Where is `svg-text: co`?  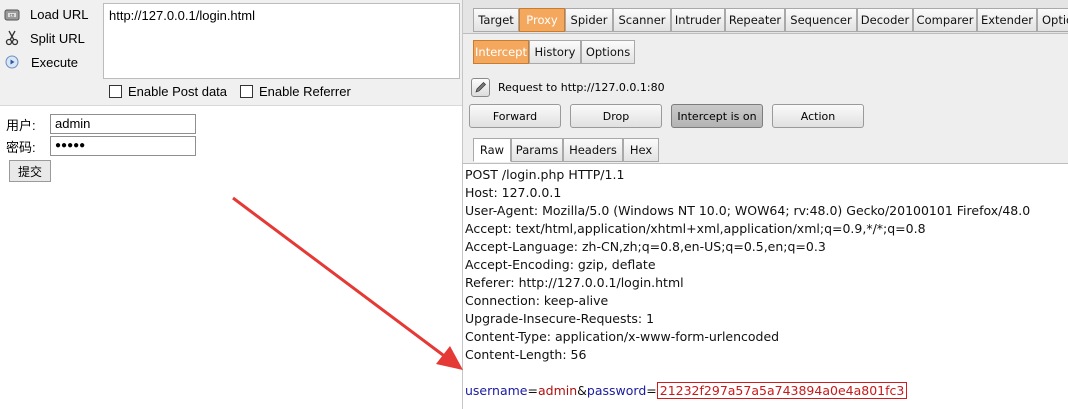
svg-text: co is located at coordinates (12, 15).